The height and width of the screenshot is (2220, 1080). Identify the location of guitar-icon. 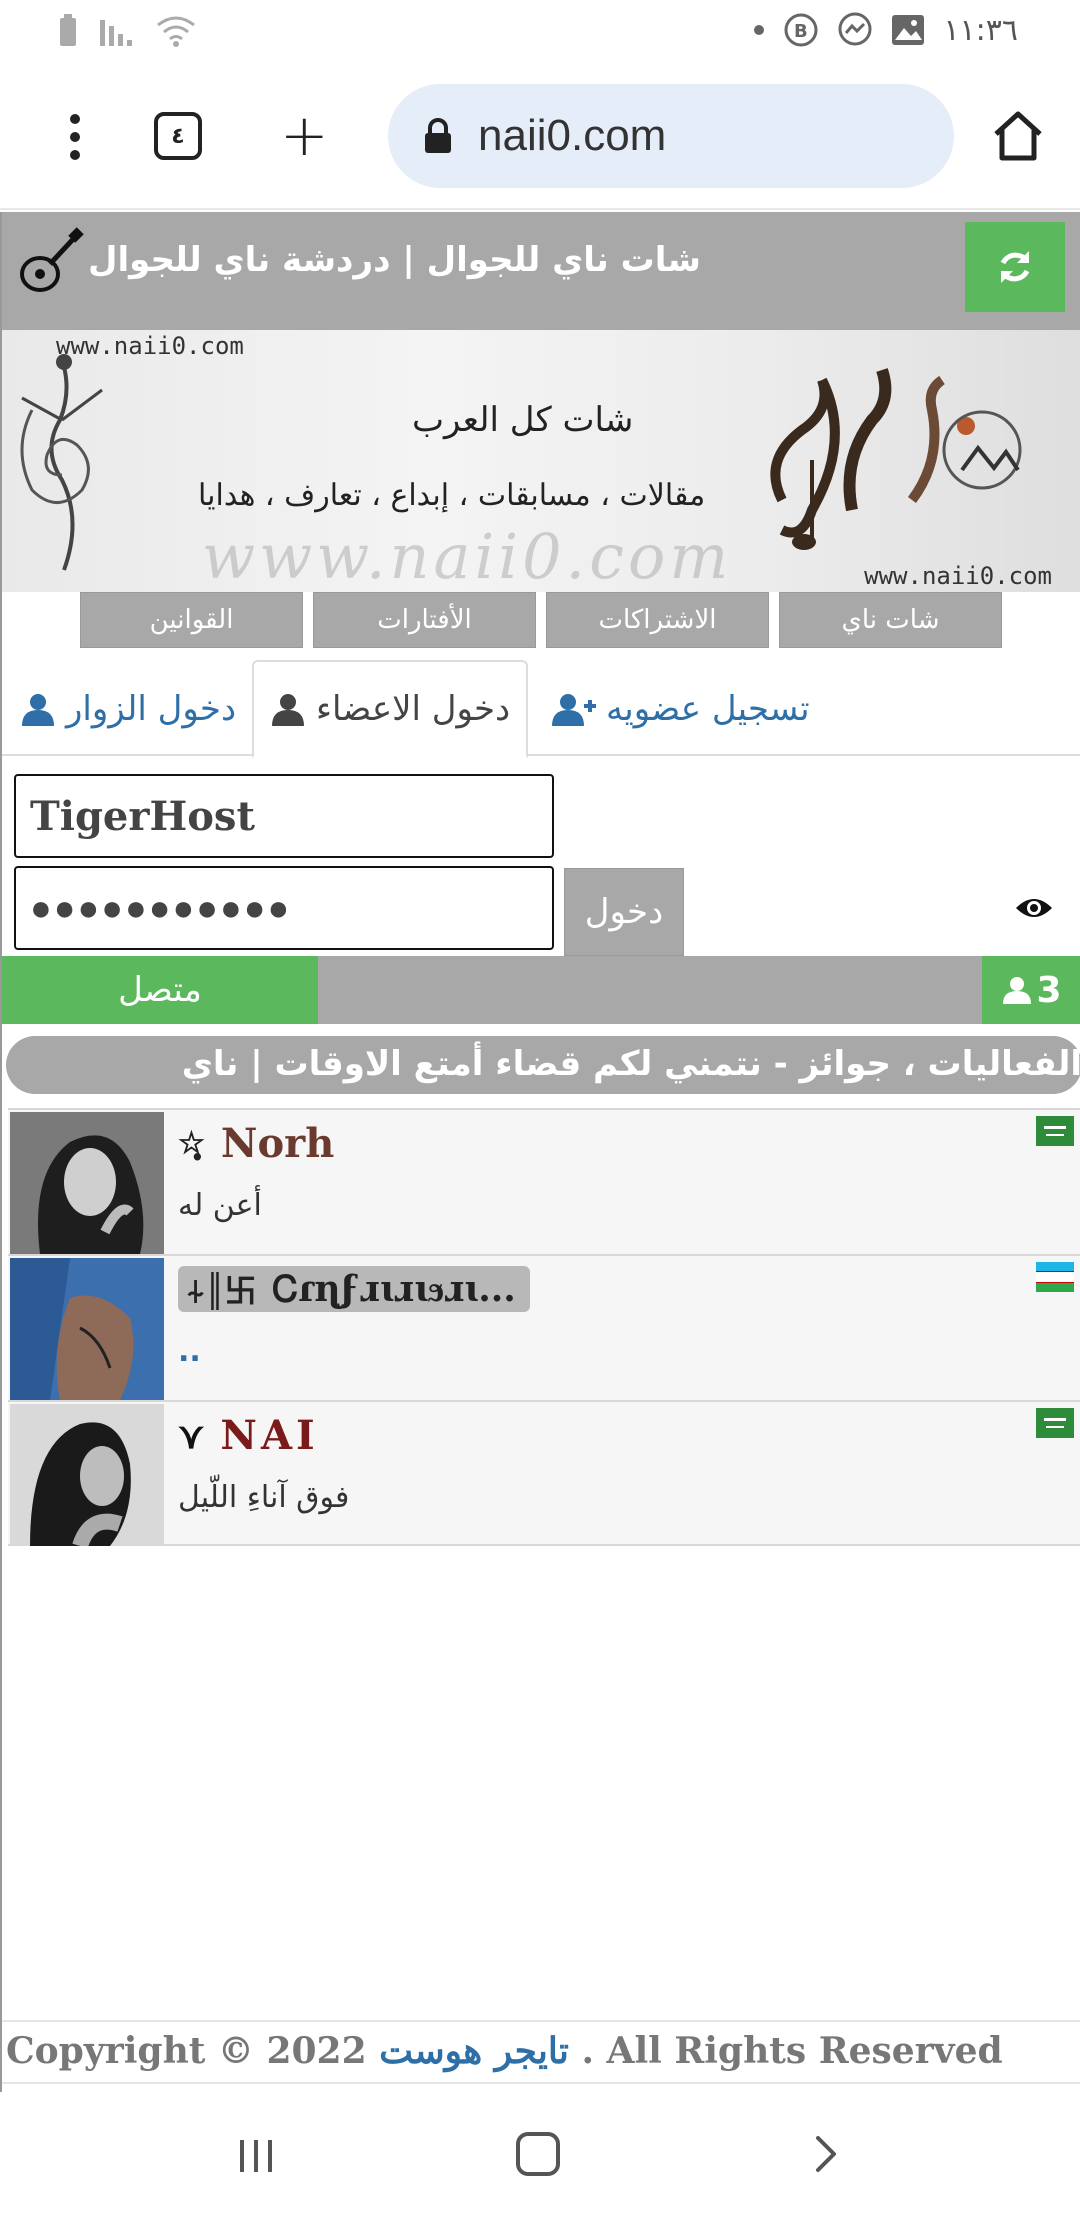
(52, 259).